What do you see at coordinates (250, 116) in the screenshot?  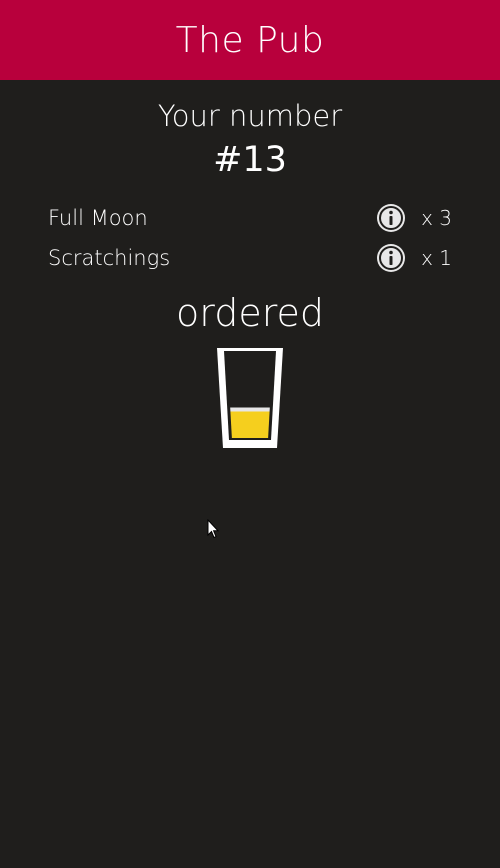 I see `your-number-label: Your number` at bounding box center [250, 116].